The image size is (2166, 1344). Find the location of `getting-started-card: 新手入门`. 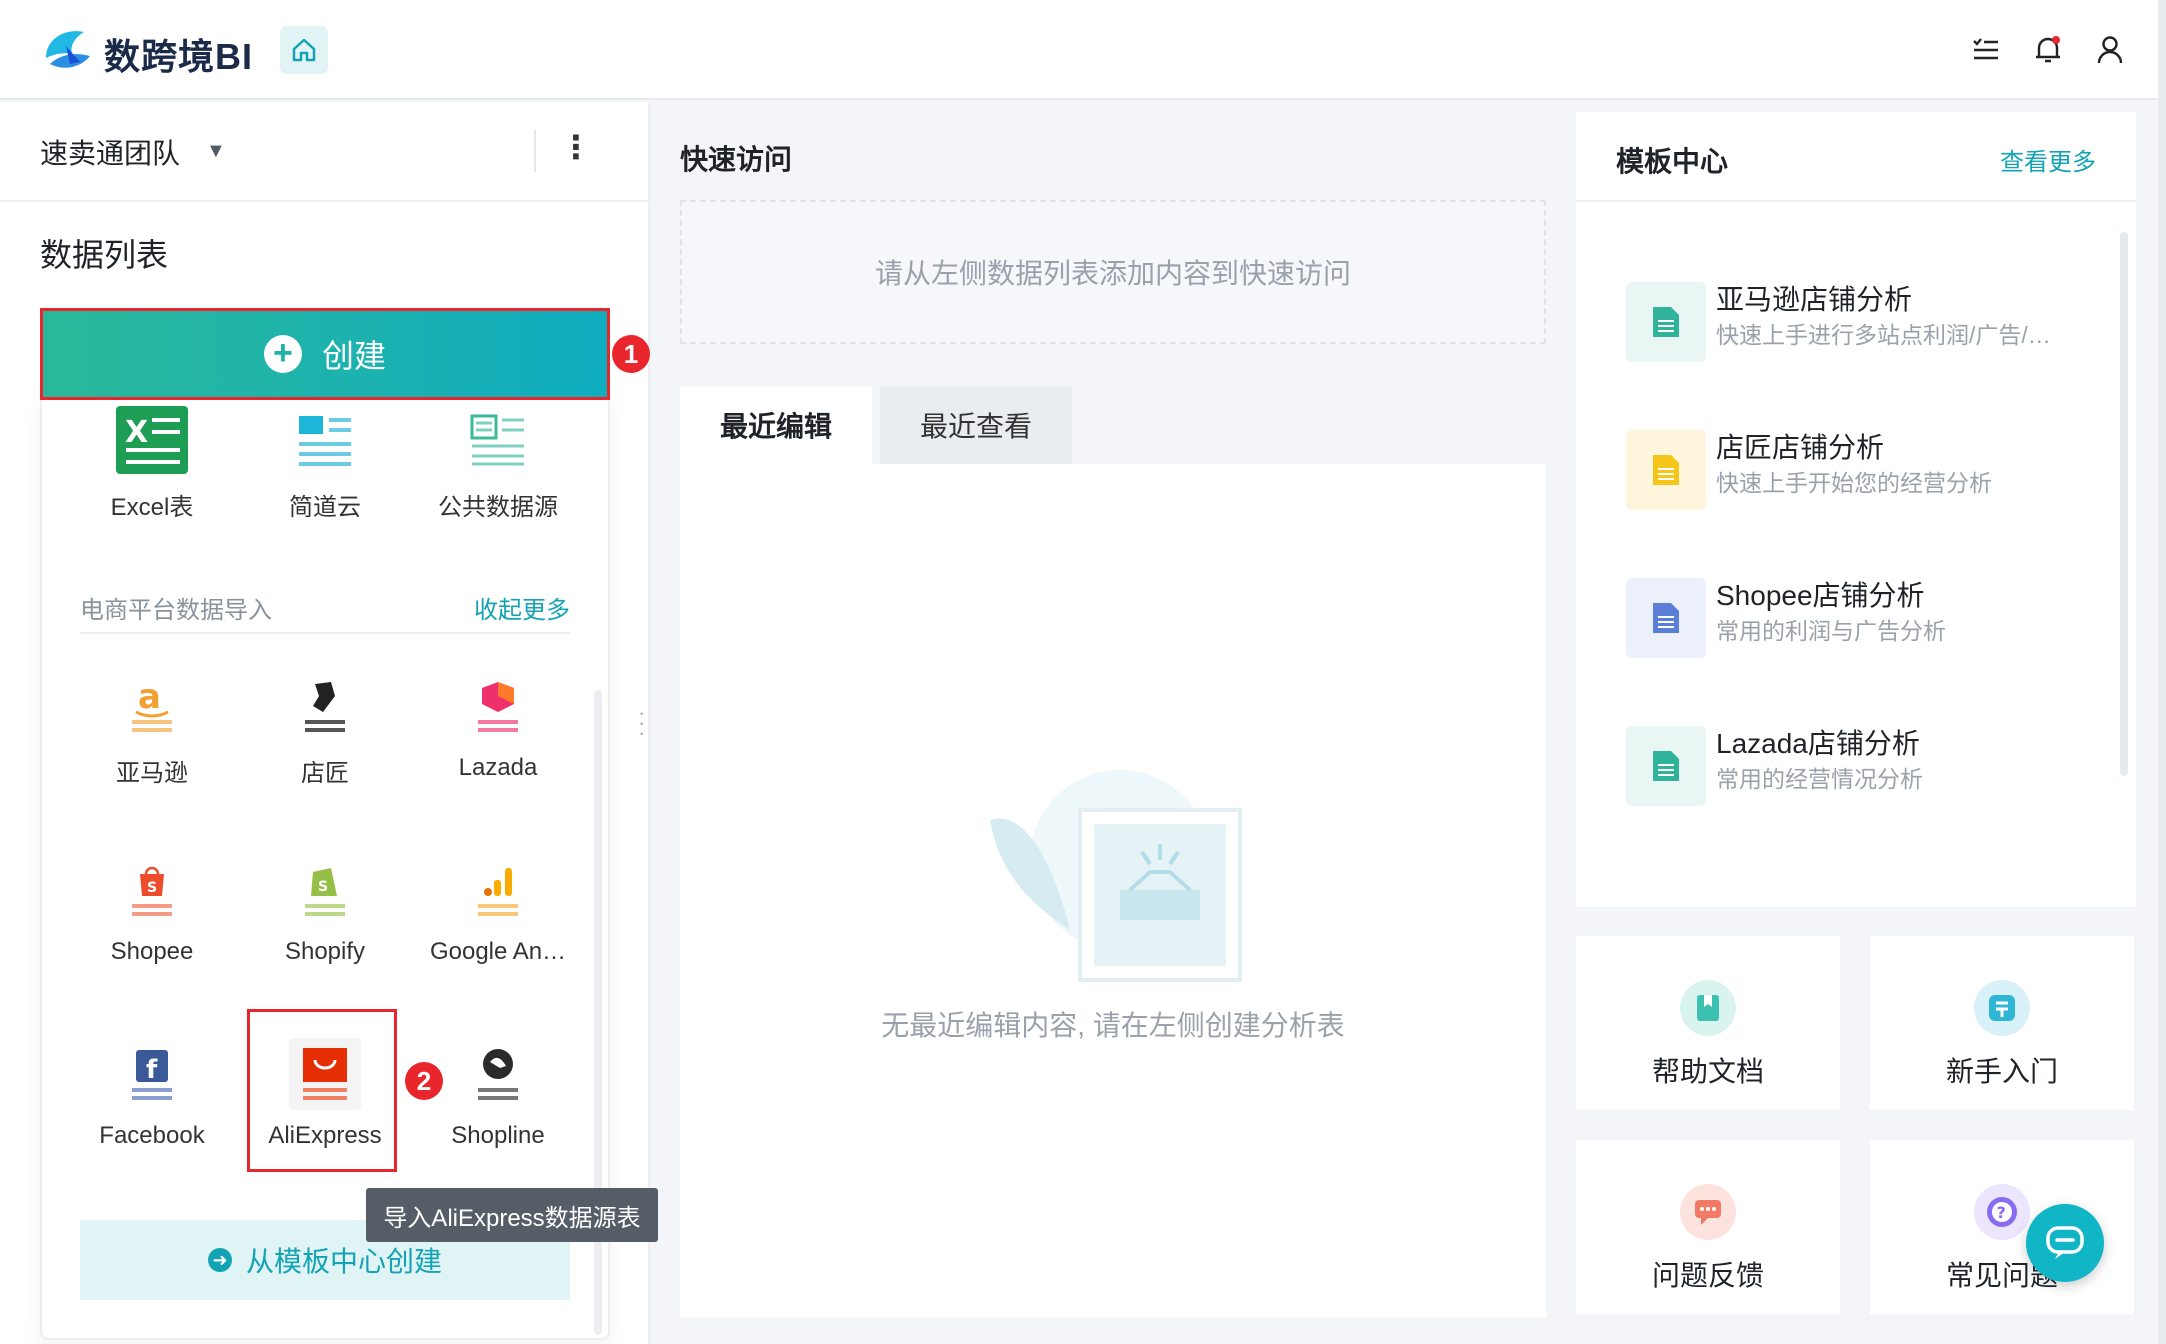

getting-started-card: 新手入门 is located at coordinates (2002, 1023).